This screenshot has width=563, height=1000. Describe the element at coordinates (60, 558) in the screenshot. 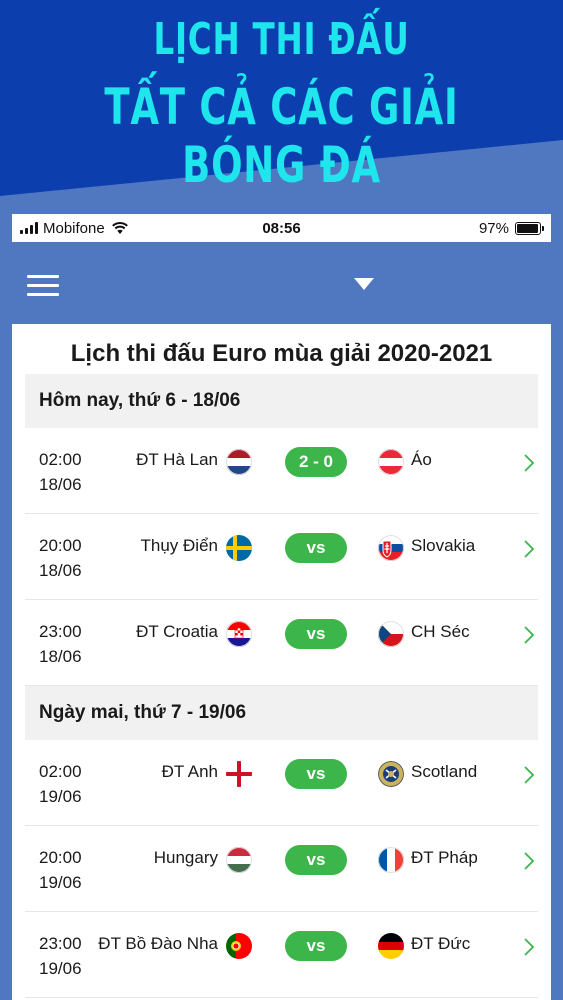

I see `match-time: 20:00 18/06` at that location.